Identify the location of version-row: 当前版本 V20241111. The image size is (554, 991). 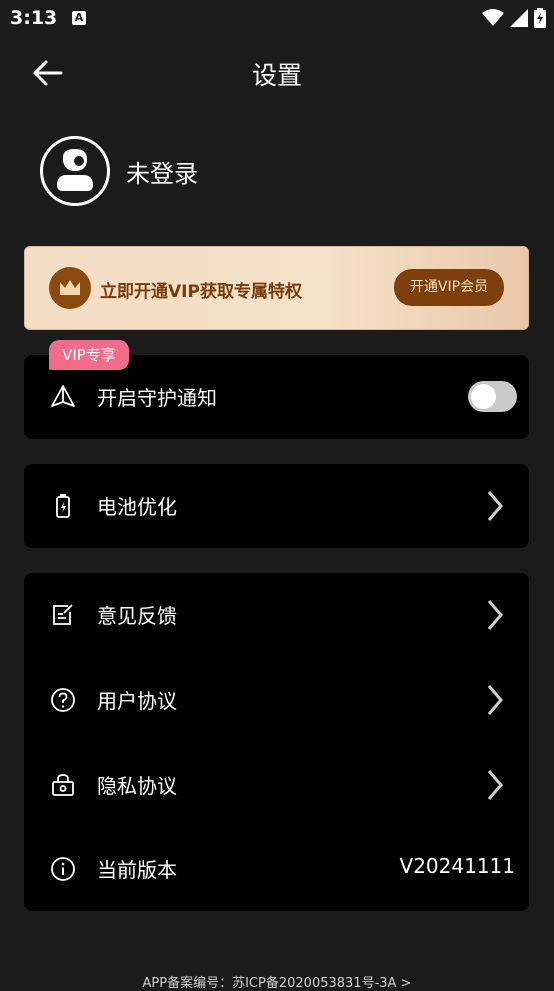
(276, 869).